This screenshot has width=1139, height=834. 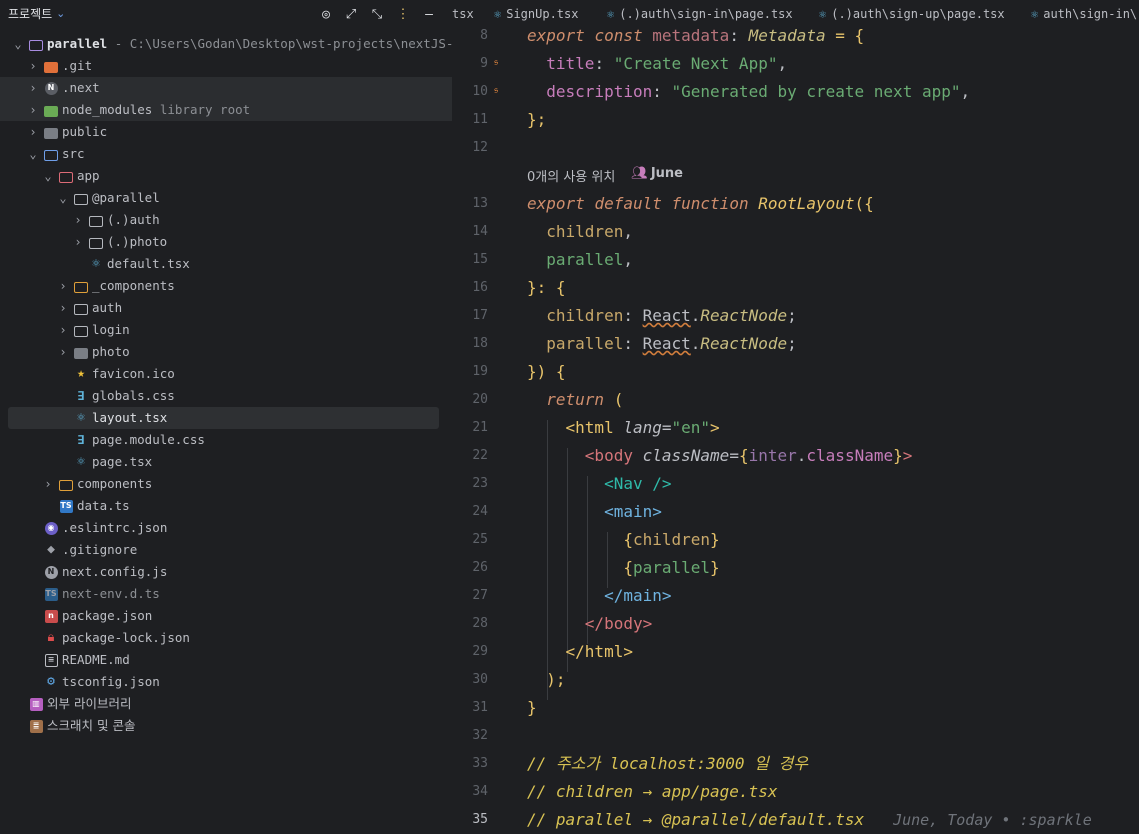 I want to click on tree-item-layout-tsx: ⚛ layout.tsx, so click(x=223, y=418).